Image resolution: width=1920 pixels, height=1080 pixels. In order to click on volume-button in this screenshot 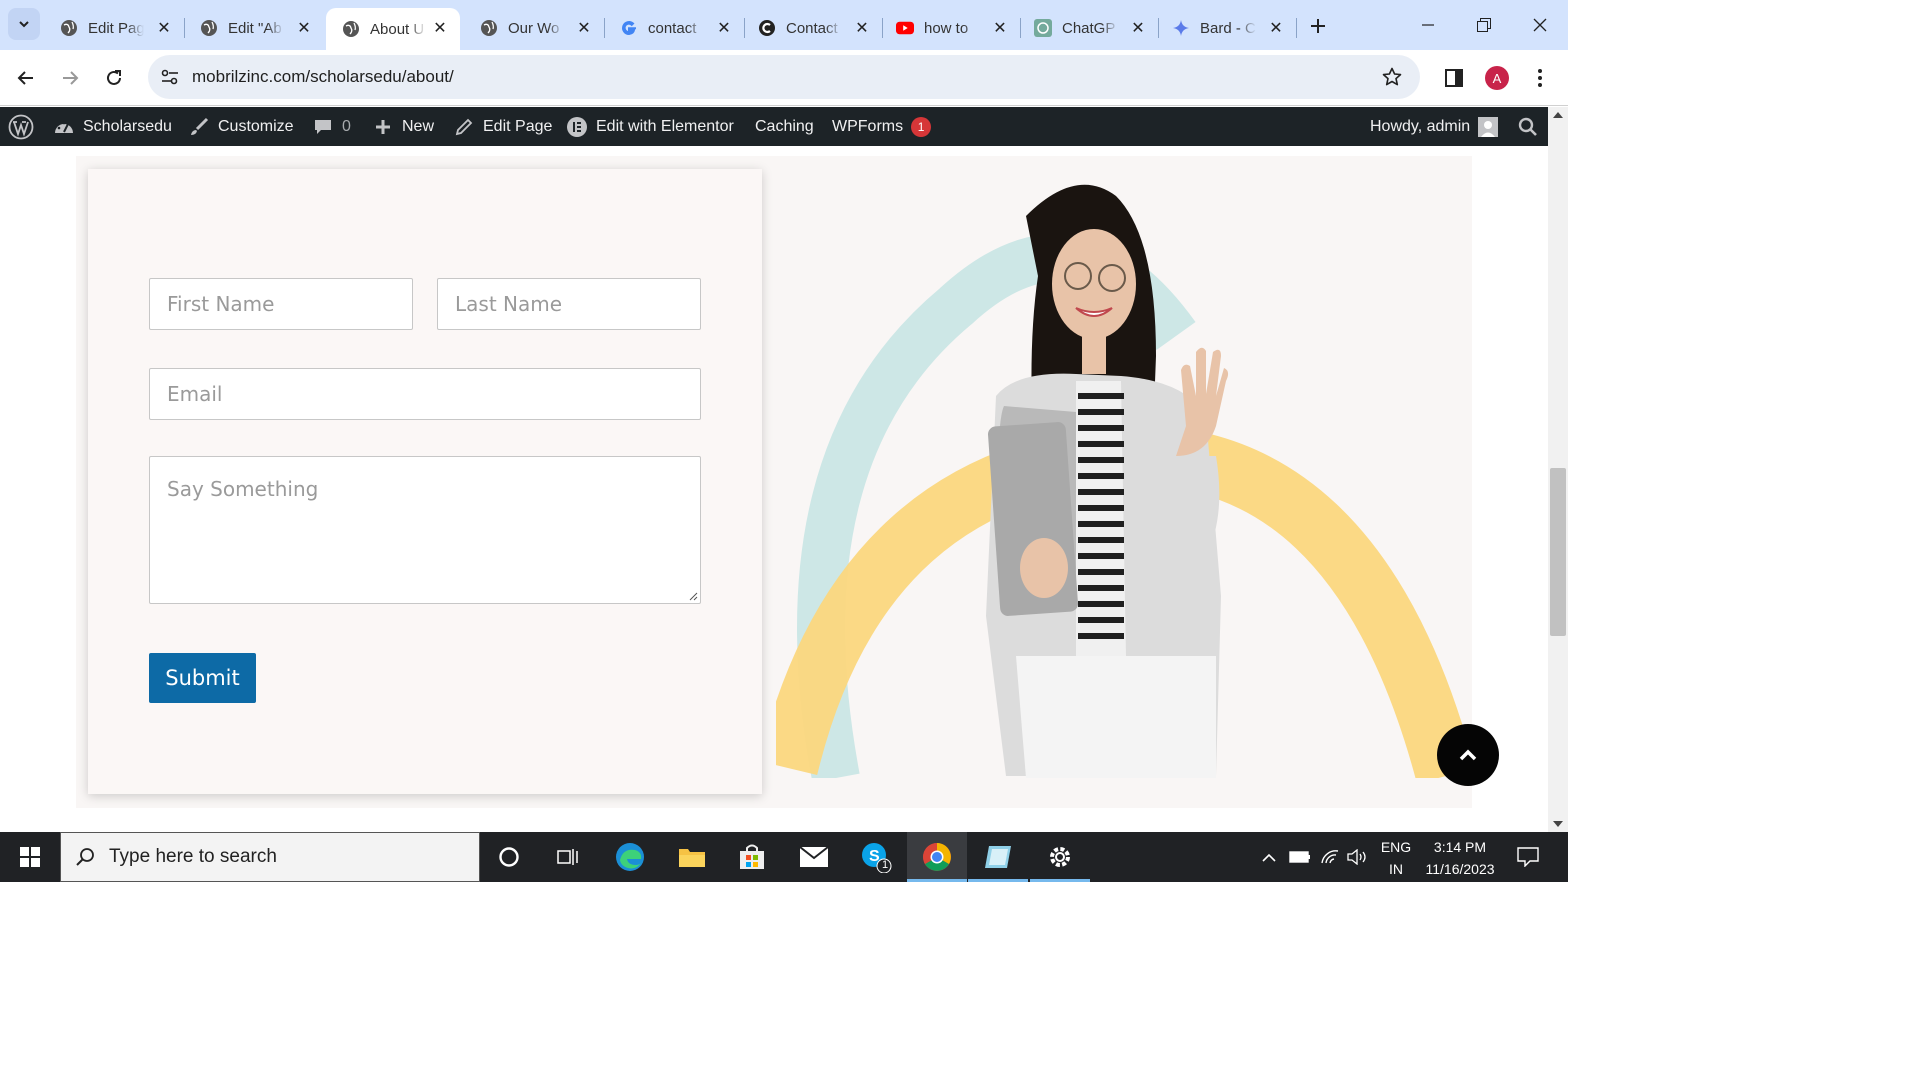, I will do `click(1358, 857)`.